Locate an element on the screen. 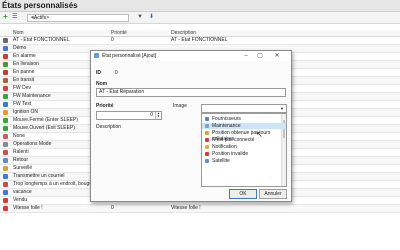 This screenshot has width=400, height=250. priority-stepper: 0 ▲ ▼ is located at coordinates (129, 115).